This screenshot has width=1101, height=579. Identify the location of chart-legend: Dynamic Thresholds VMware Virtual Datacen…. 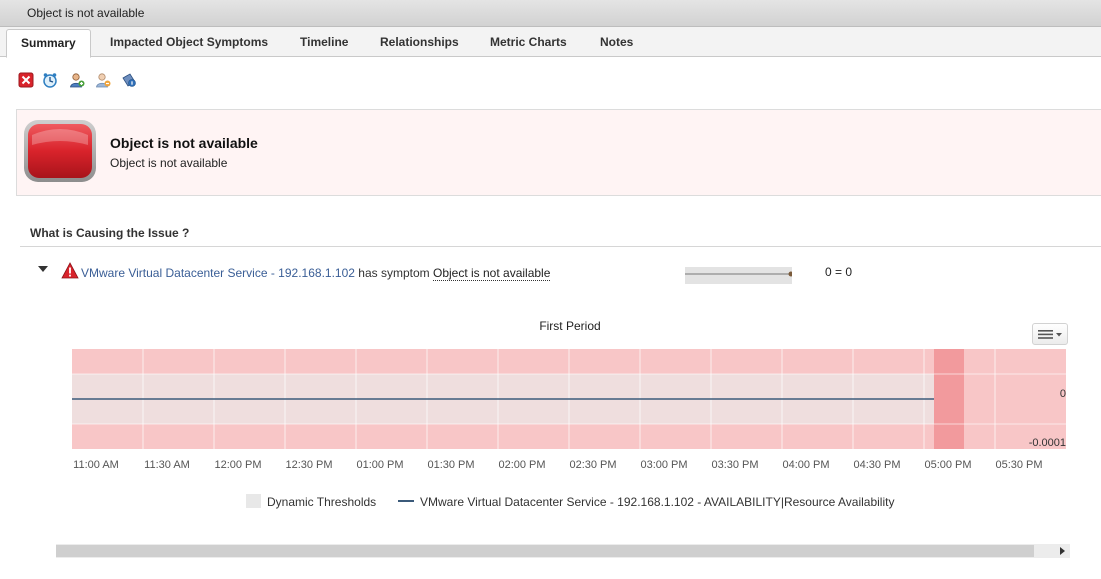
(570, 501).